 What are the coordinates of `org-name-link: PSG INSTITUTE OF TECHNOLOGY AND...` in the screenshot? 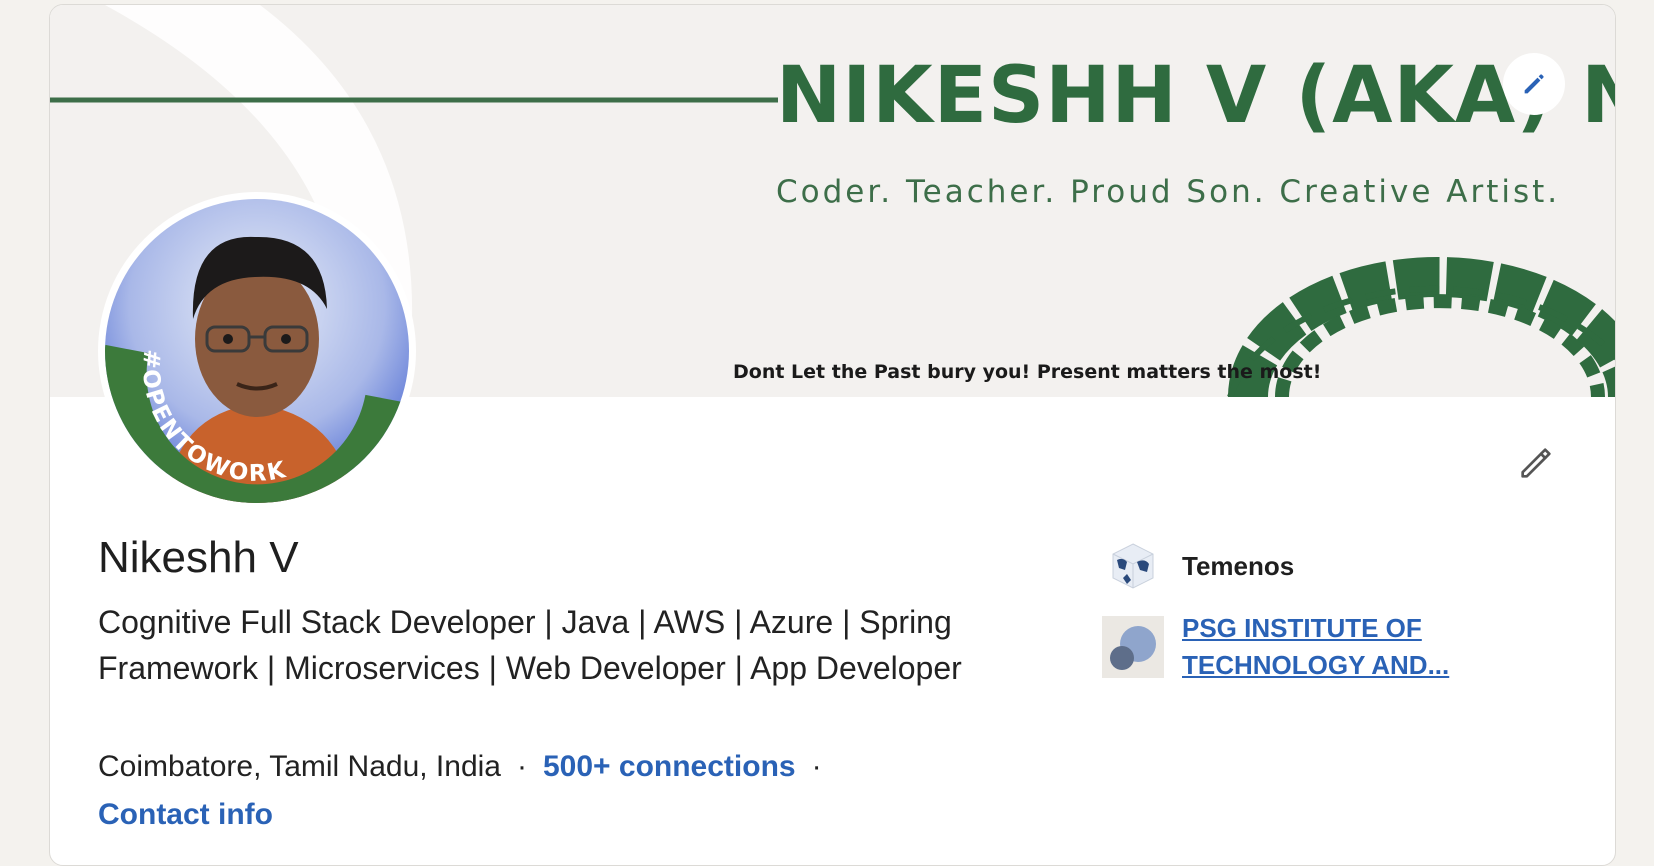 It's located at (1332, 647).